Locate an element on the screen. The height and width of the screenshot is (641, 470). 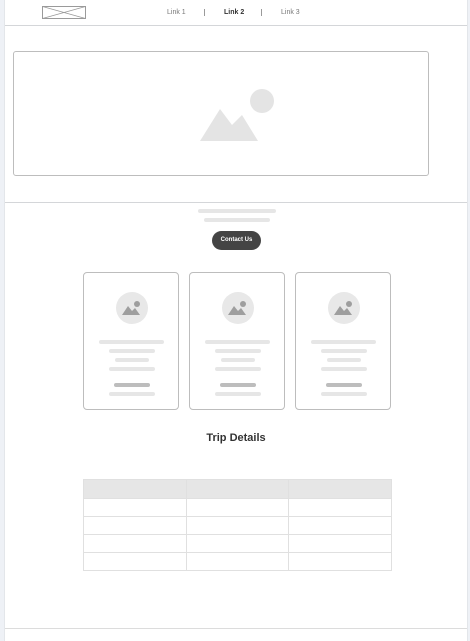
nav-link-1: Link 1 is located at coordinates (176, 12).